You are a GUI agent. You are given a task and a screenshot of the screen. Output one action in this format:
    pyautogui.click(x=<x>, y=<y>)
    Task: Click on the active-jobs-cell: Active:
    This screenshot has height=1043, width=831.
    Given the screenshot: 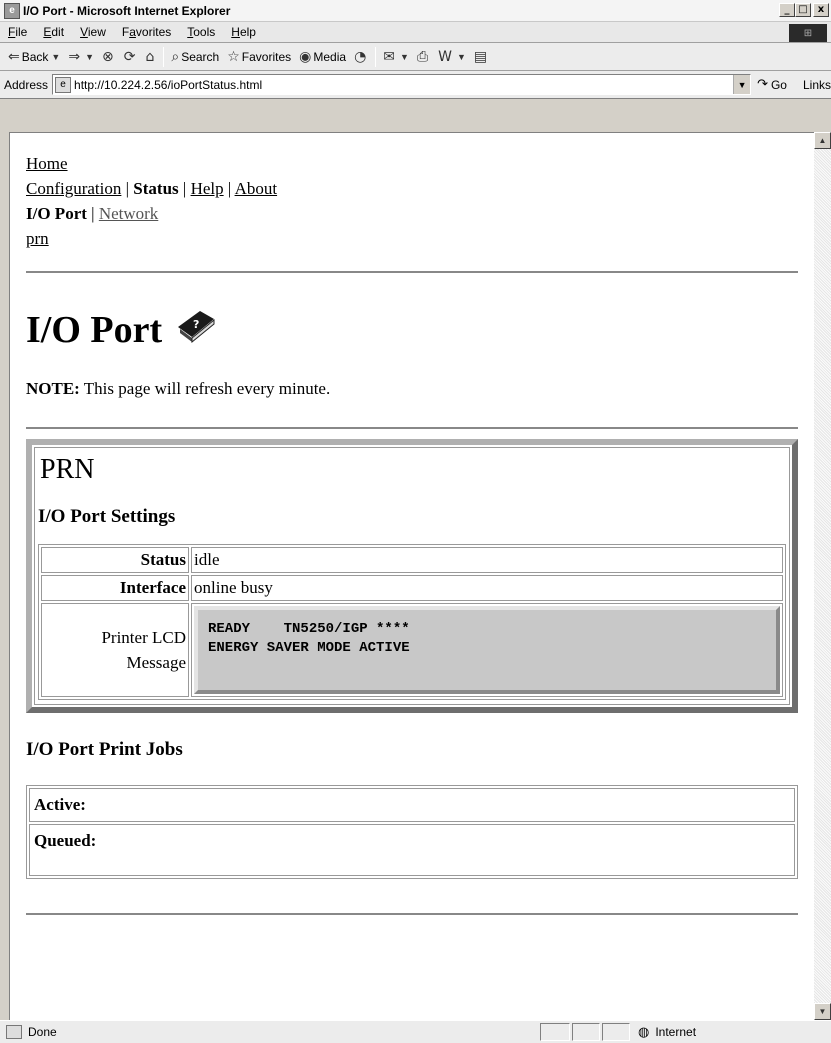 What is the action you would take?
    pyautogui.click(x=412, y=805)
    